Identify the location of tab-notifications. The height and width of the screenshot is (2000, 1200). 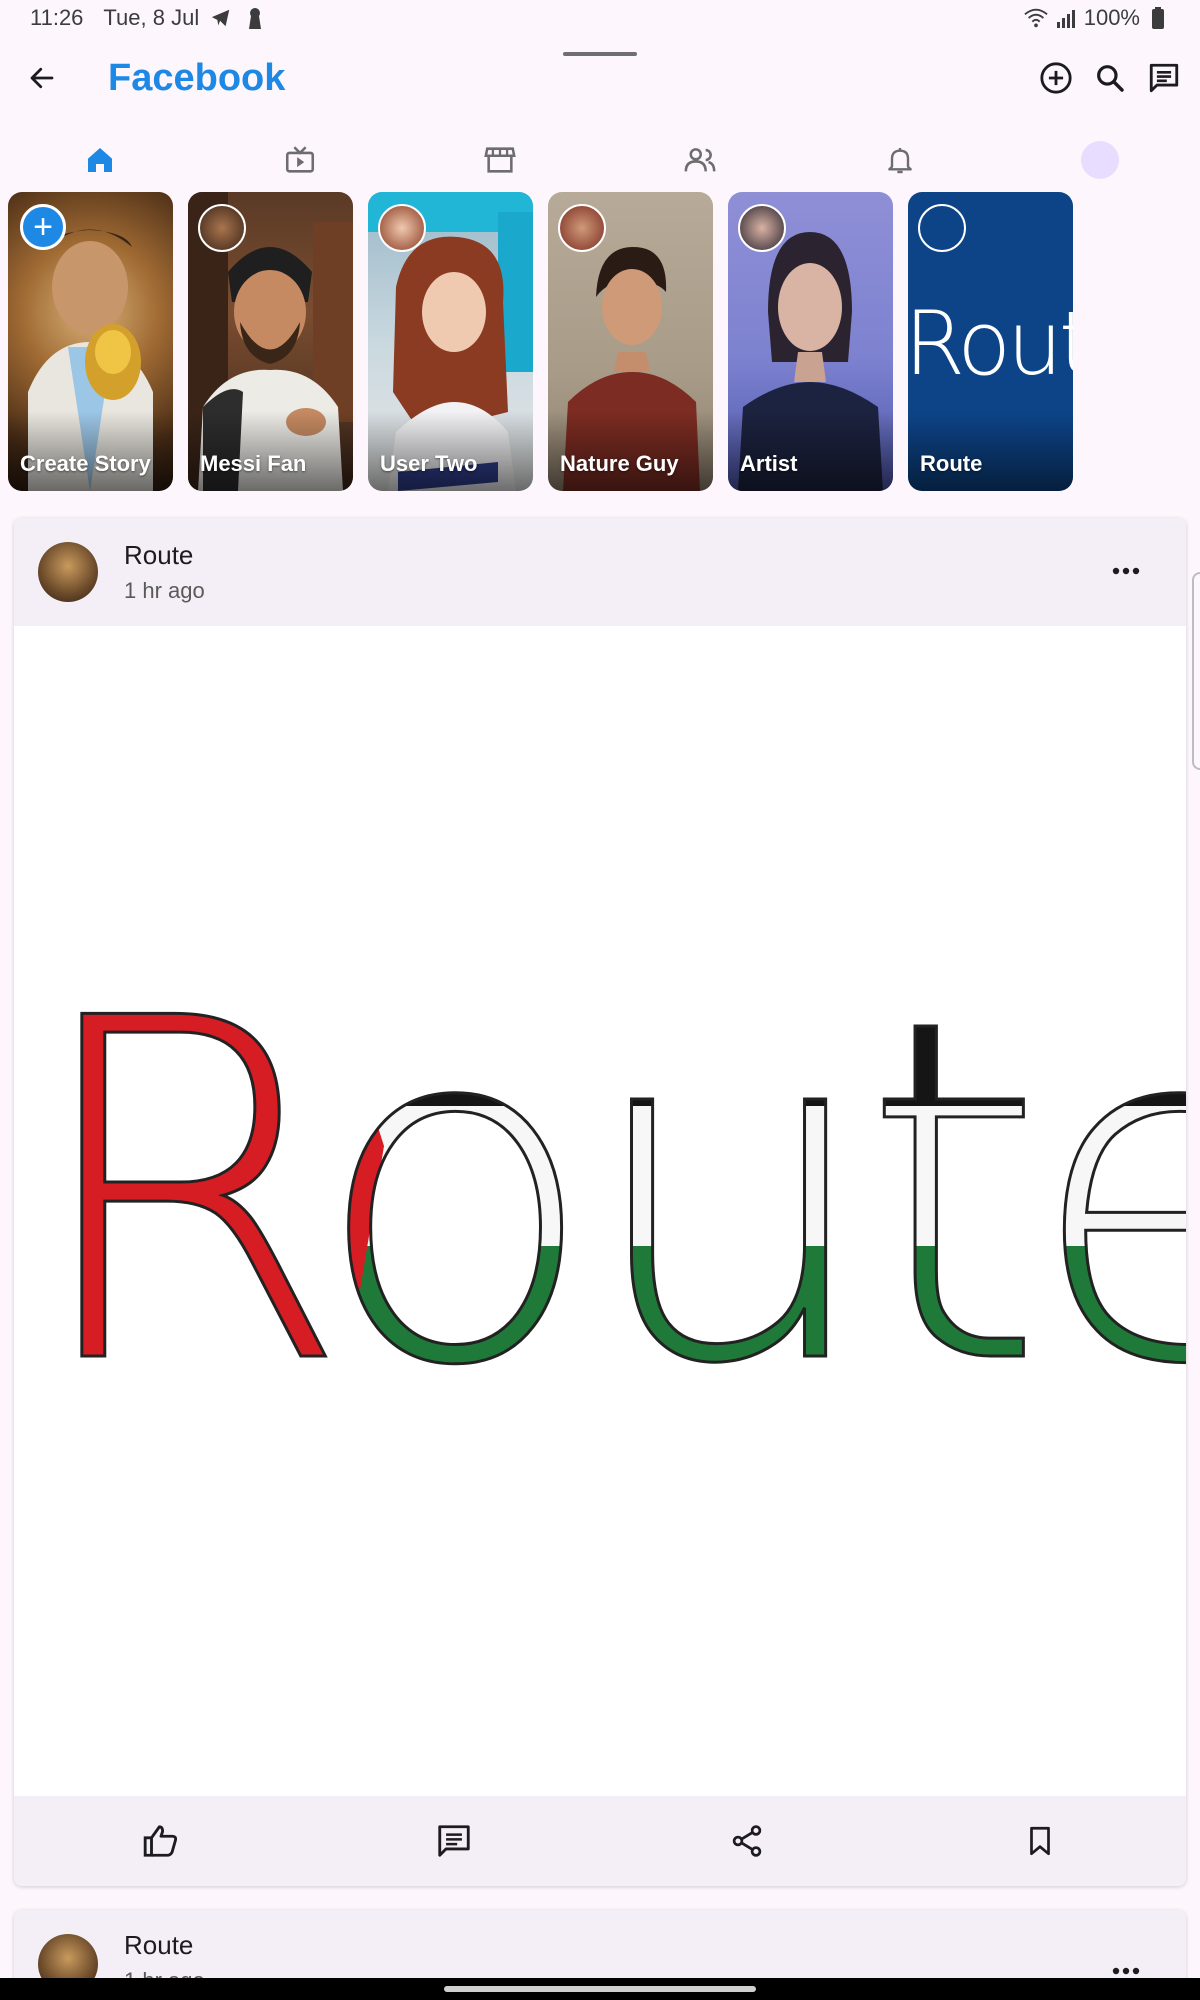
(900, 160).